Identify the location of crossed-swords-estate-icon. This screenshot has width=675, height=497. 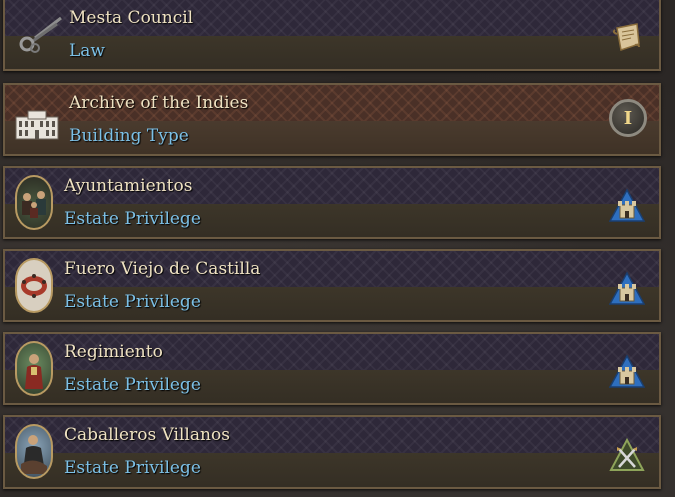
(627, 455).